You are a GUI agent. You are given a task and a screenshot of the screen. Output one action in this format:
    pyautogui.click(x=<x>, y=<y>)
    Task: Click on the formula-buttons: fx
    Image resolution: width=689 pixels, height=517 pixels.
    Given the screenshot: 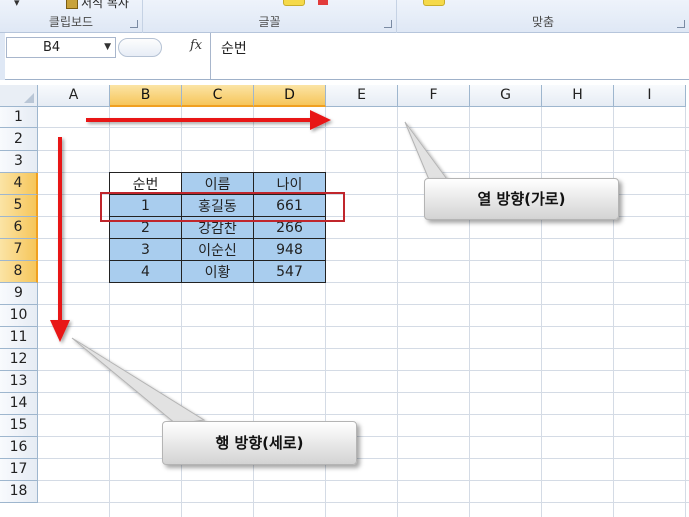 What is the action you would take?
    pyautogui.click(x=163, y=47)
    